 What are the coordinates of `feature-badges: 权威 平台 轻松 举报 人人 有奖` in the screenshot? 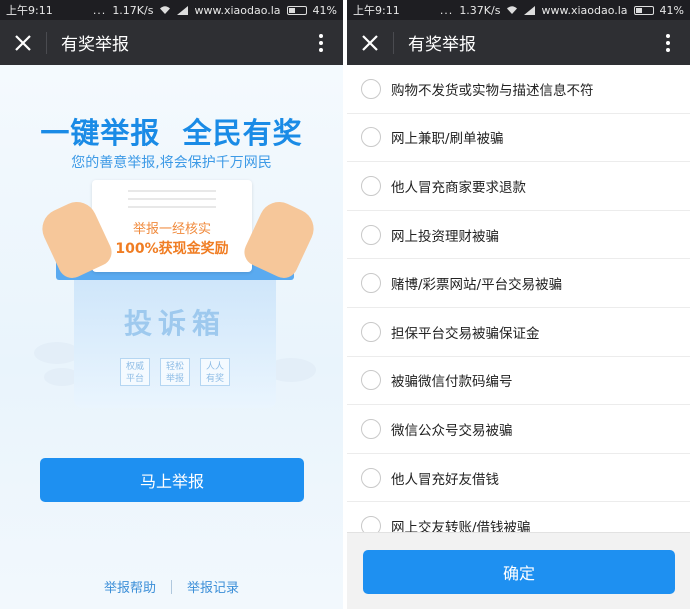 It's located at (175, 372).